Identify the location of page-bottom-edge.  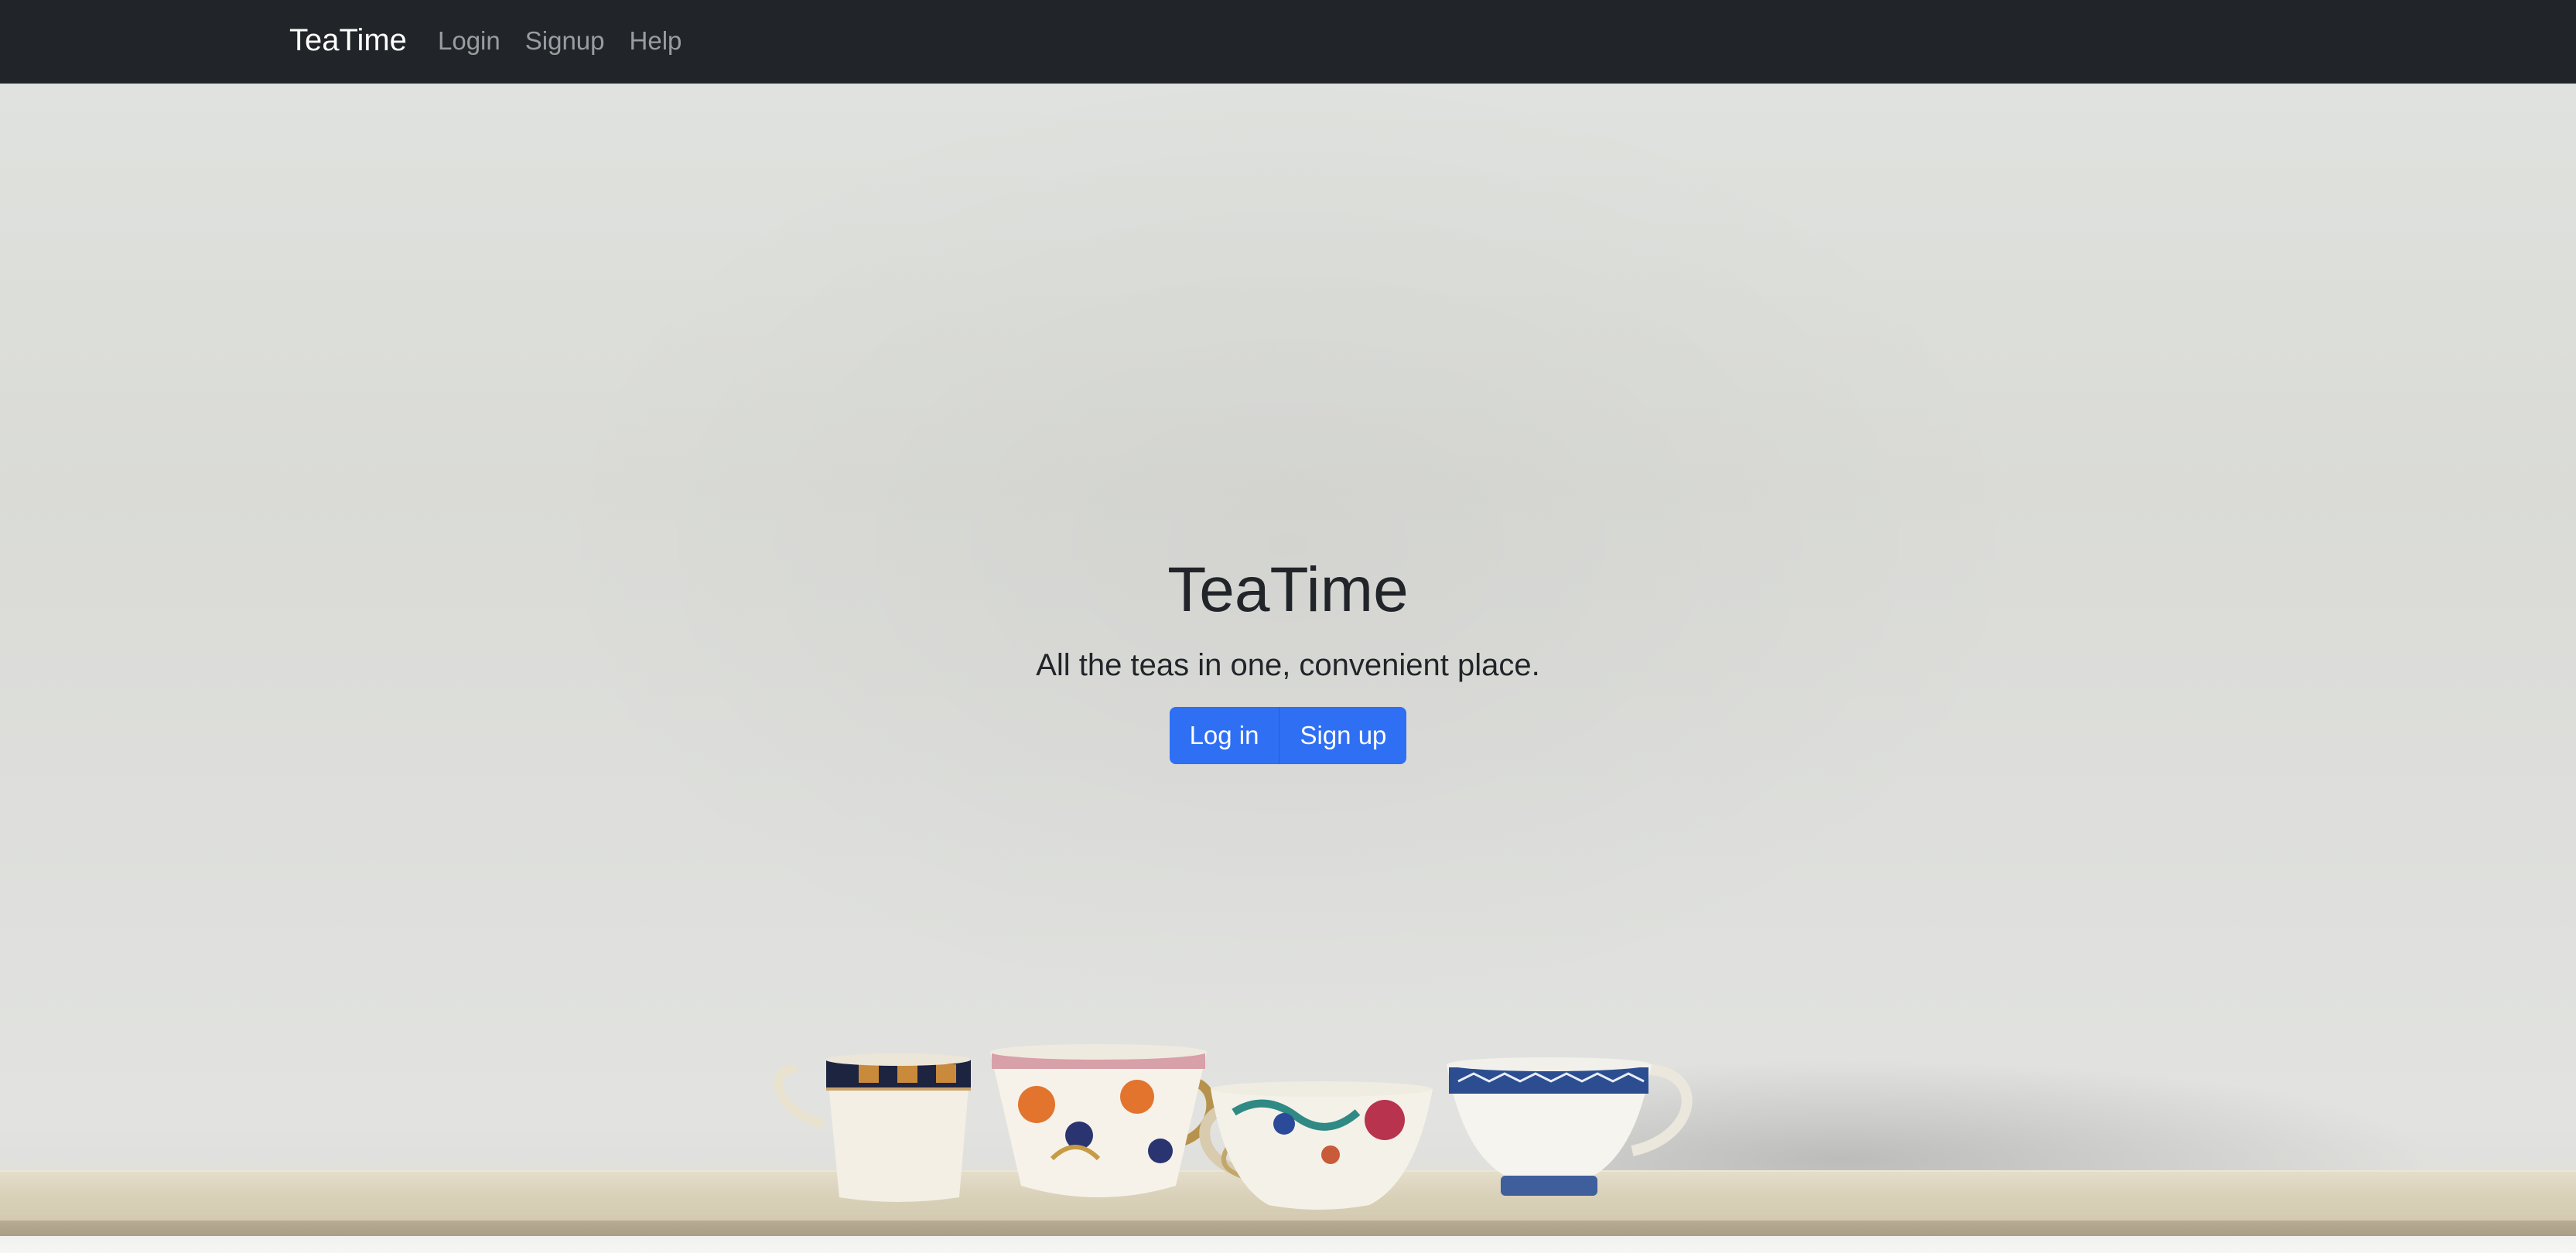
(1288, 1244).